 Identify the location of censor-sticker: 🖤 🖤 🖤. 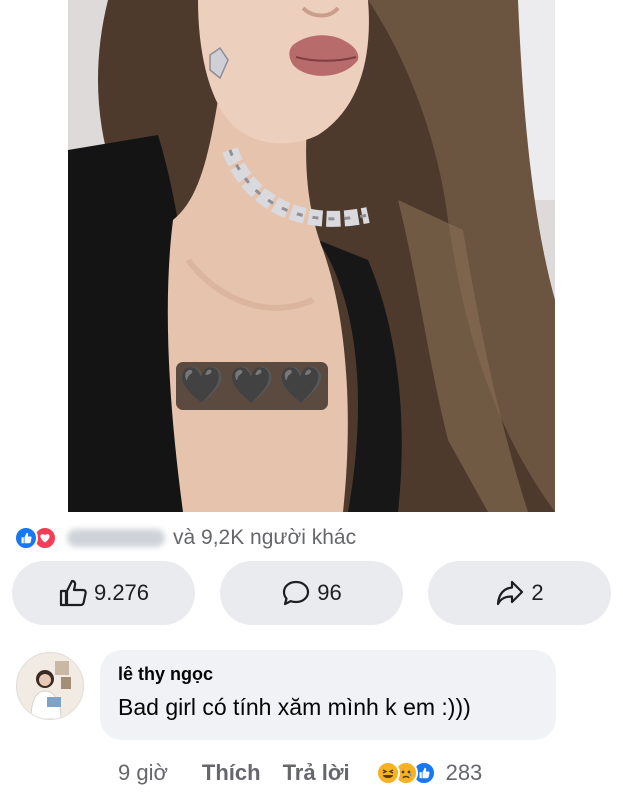
(252, 386).